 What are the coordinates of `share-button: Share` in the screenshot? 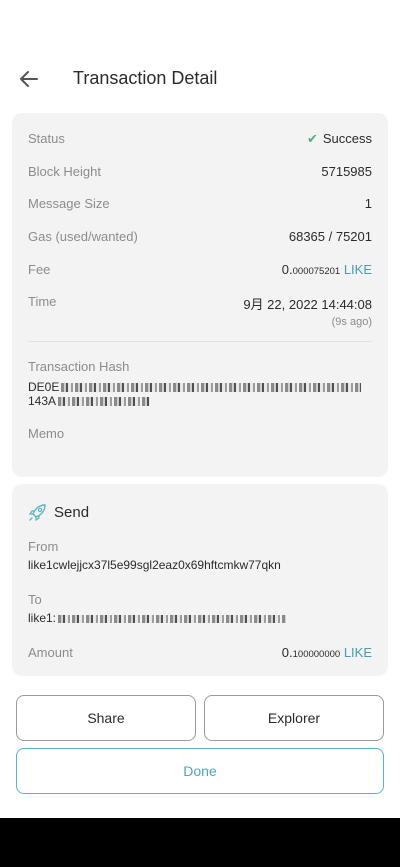 It's located at (106, 718).